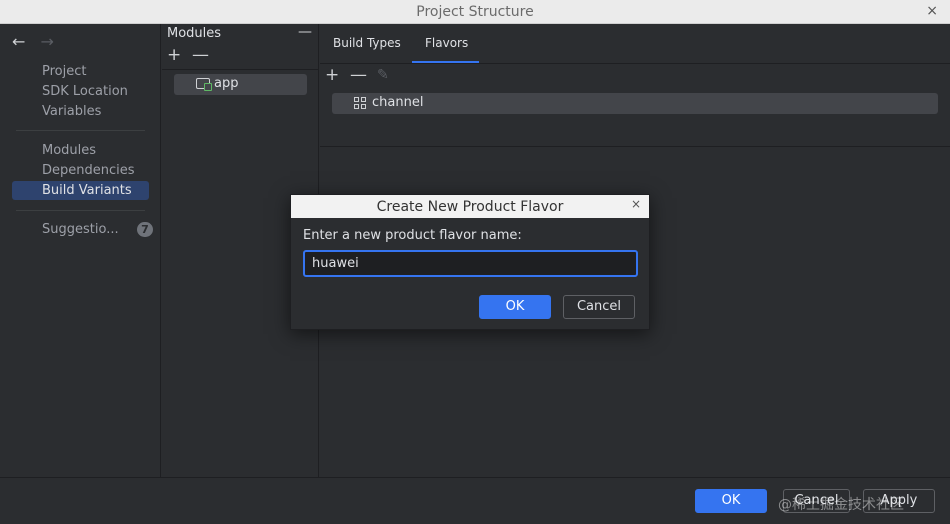 The width and height of the screenshot is (950, 524). Describe the element at coordinates (360, 103) in the screenshot. I see `flavor-dimension-icon` at that location.